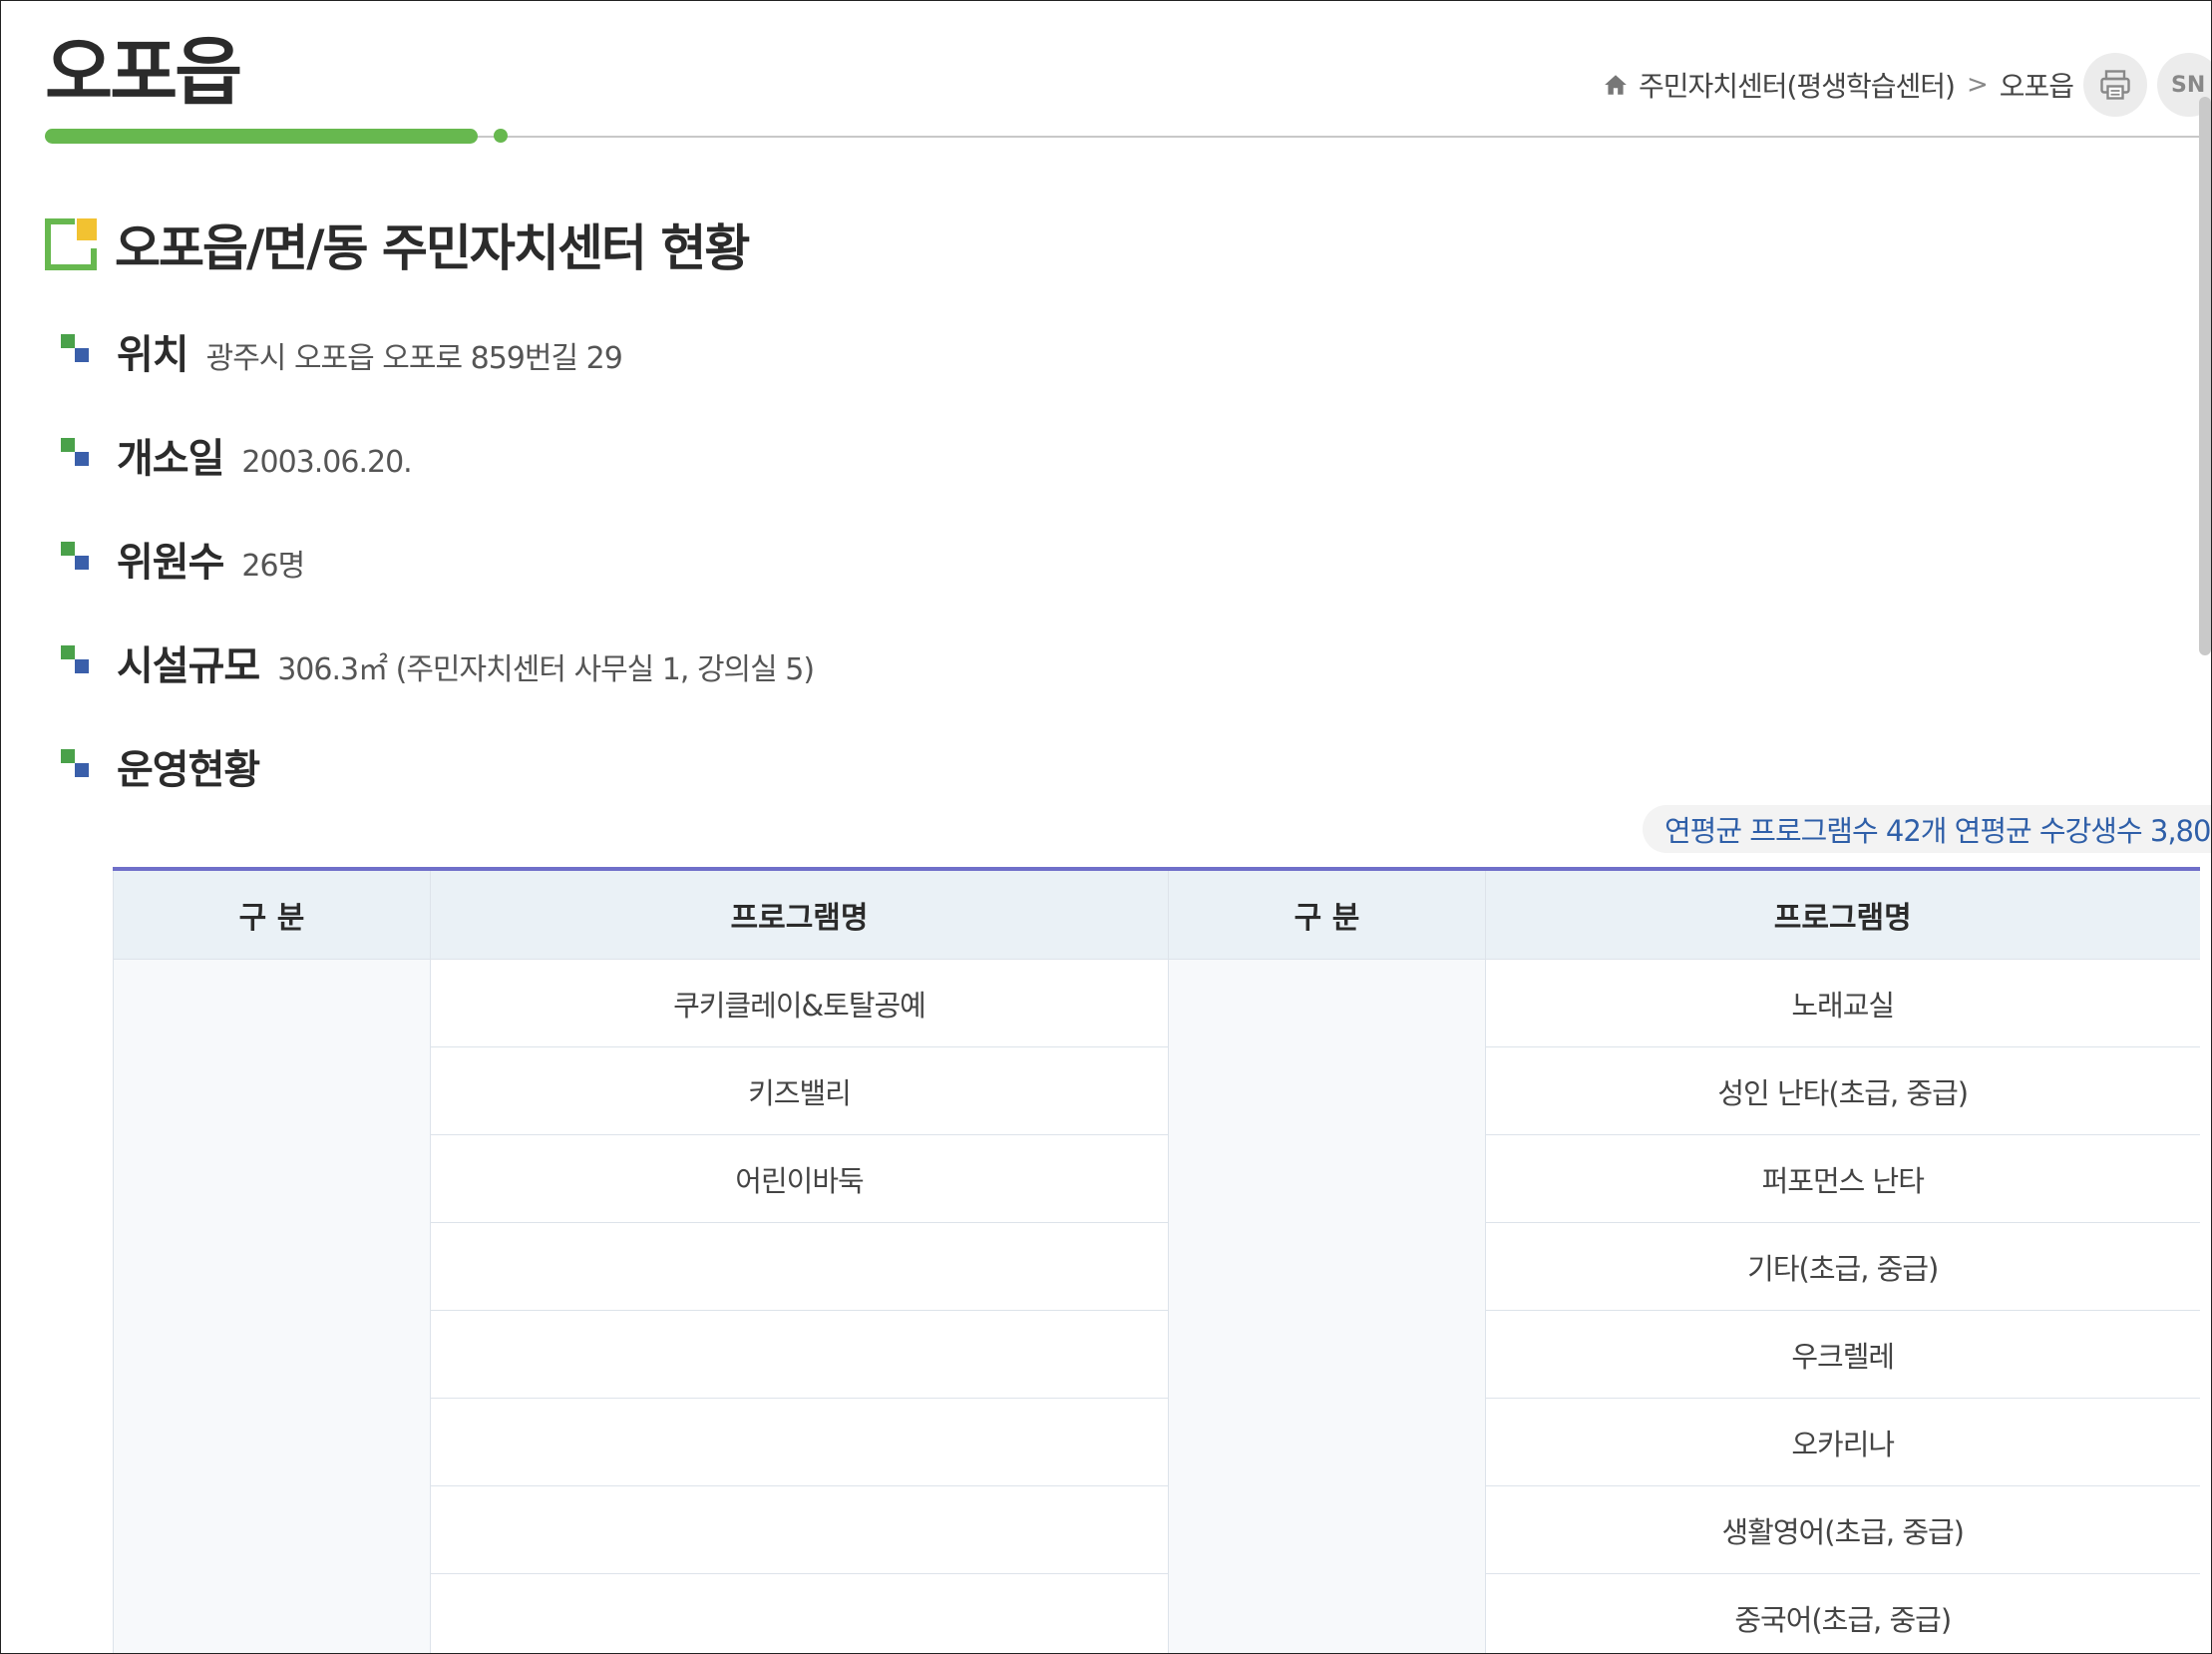 The image size is (2212, 1654). Describe the element at coordinates (153, 355) in the screenshot. I see `info-label: 위치` at that location.